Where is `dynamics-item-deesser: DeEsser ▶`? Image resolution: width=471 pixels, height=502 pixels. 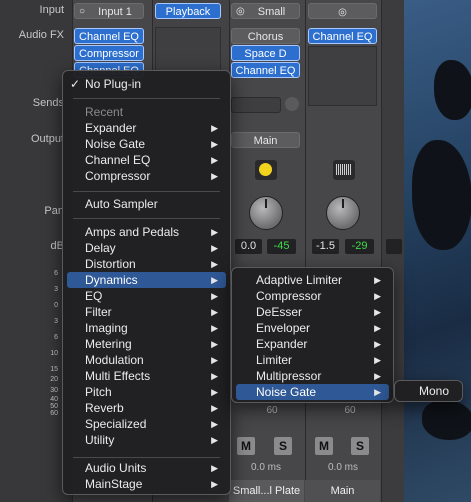
dynamics-item-deesser: DeEsser ▶ is located at coordinates (312, 312).